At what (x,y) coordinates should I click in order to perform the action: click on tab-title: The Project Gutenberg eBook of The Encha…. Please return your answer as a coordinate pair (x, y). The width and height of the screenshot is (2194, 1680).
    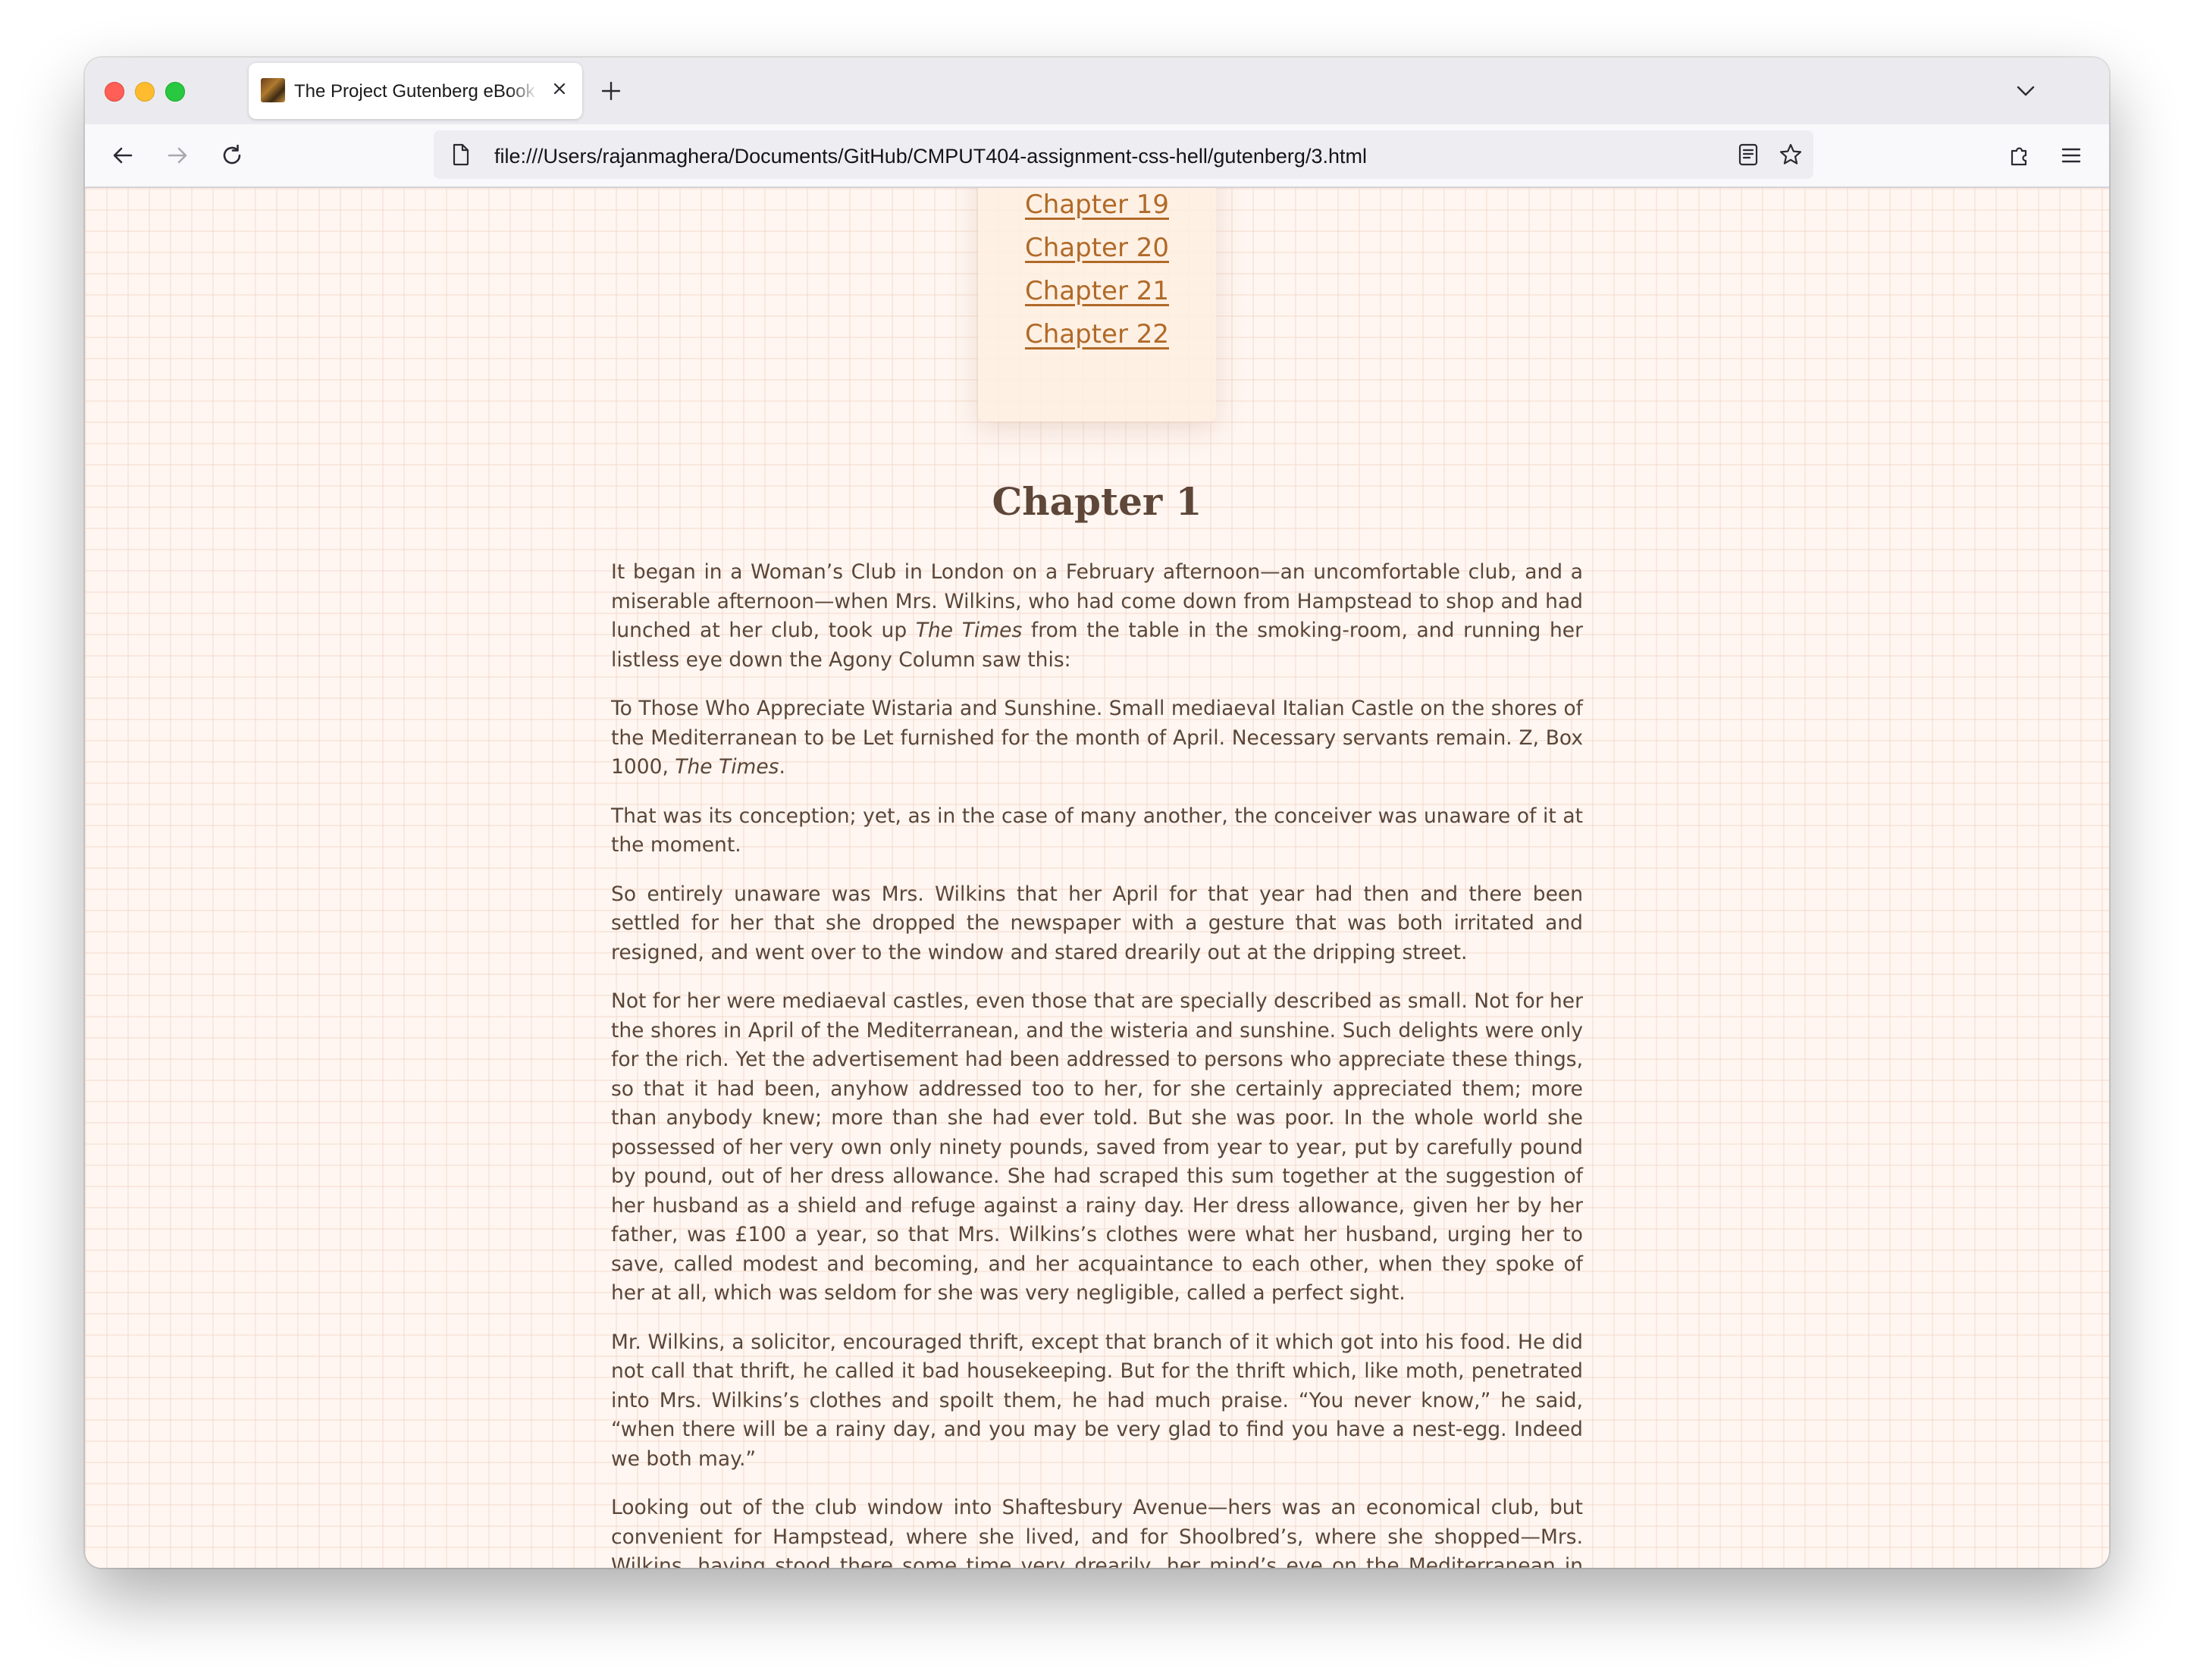
    Looking at the image, I should click on (416, 91).